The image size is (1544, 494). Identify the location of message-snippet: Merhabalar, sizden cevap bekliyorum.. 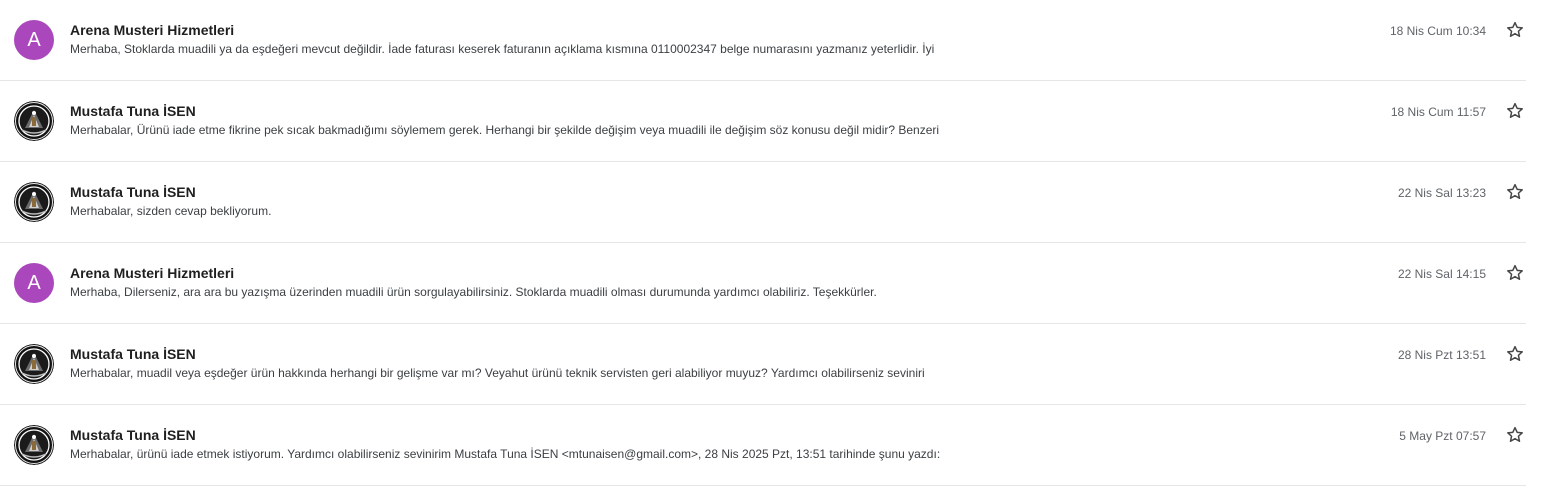
(171, 211).